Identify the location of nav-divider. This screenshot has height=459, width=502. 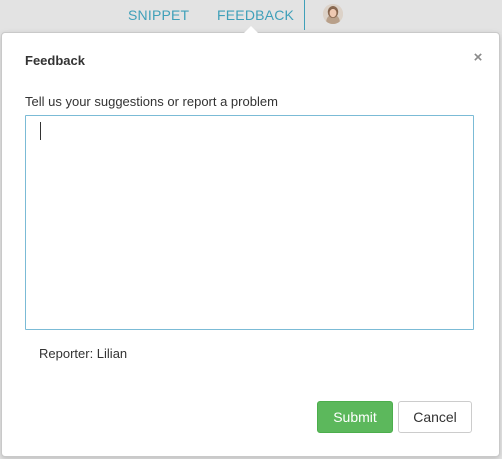
(304, 15).